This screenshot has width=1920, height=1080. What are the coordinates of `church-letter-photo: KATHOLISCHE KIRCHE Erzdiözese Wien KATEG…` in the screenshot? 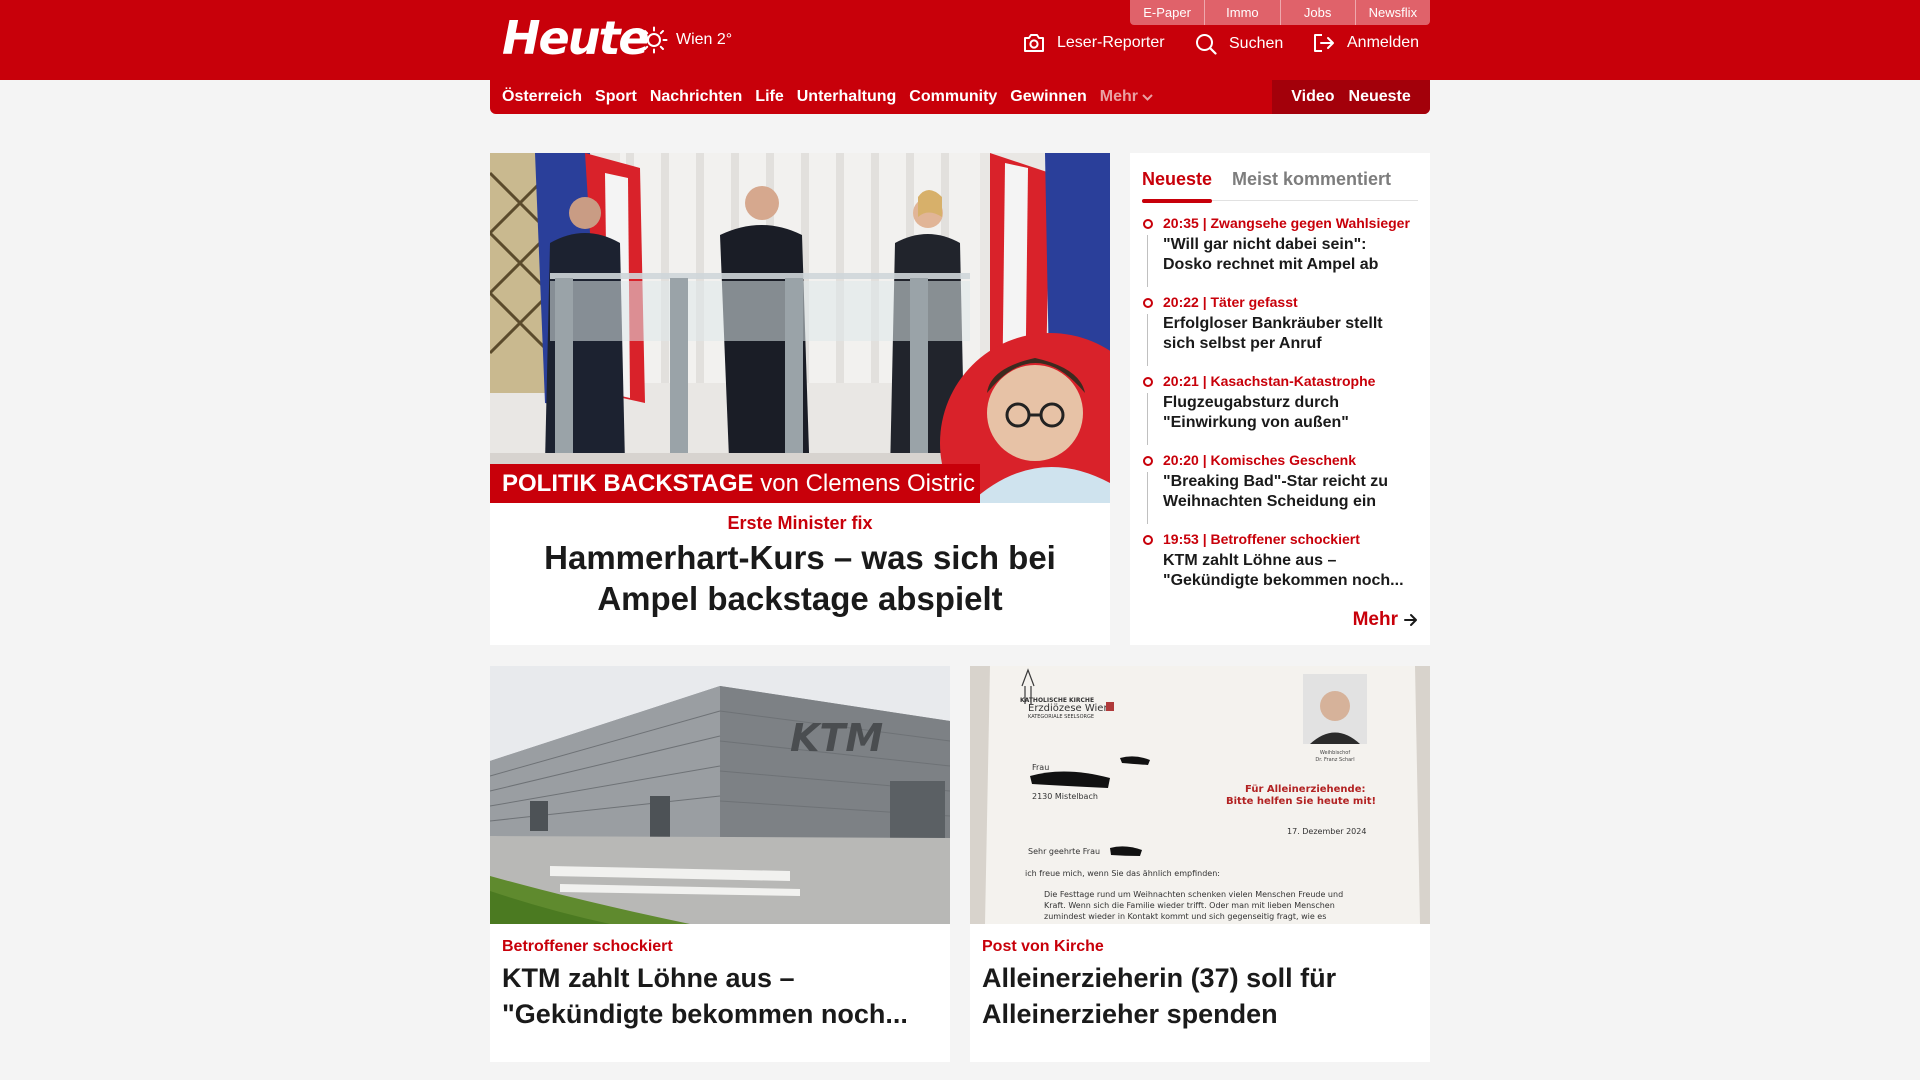 It's located at (1200, 795).